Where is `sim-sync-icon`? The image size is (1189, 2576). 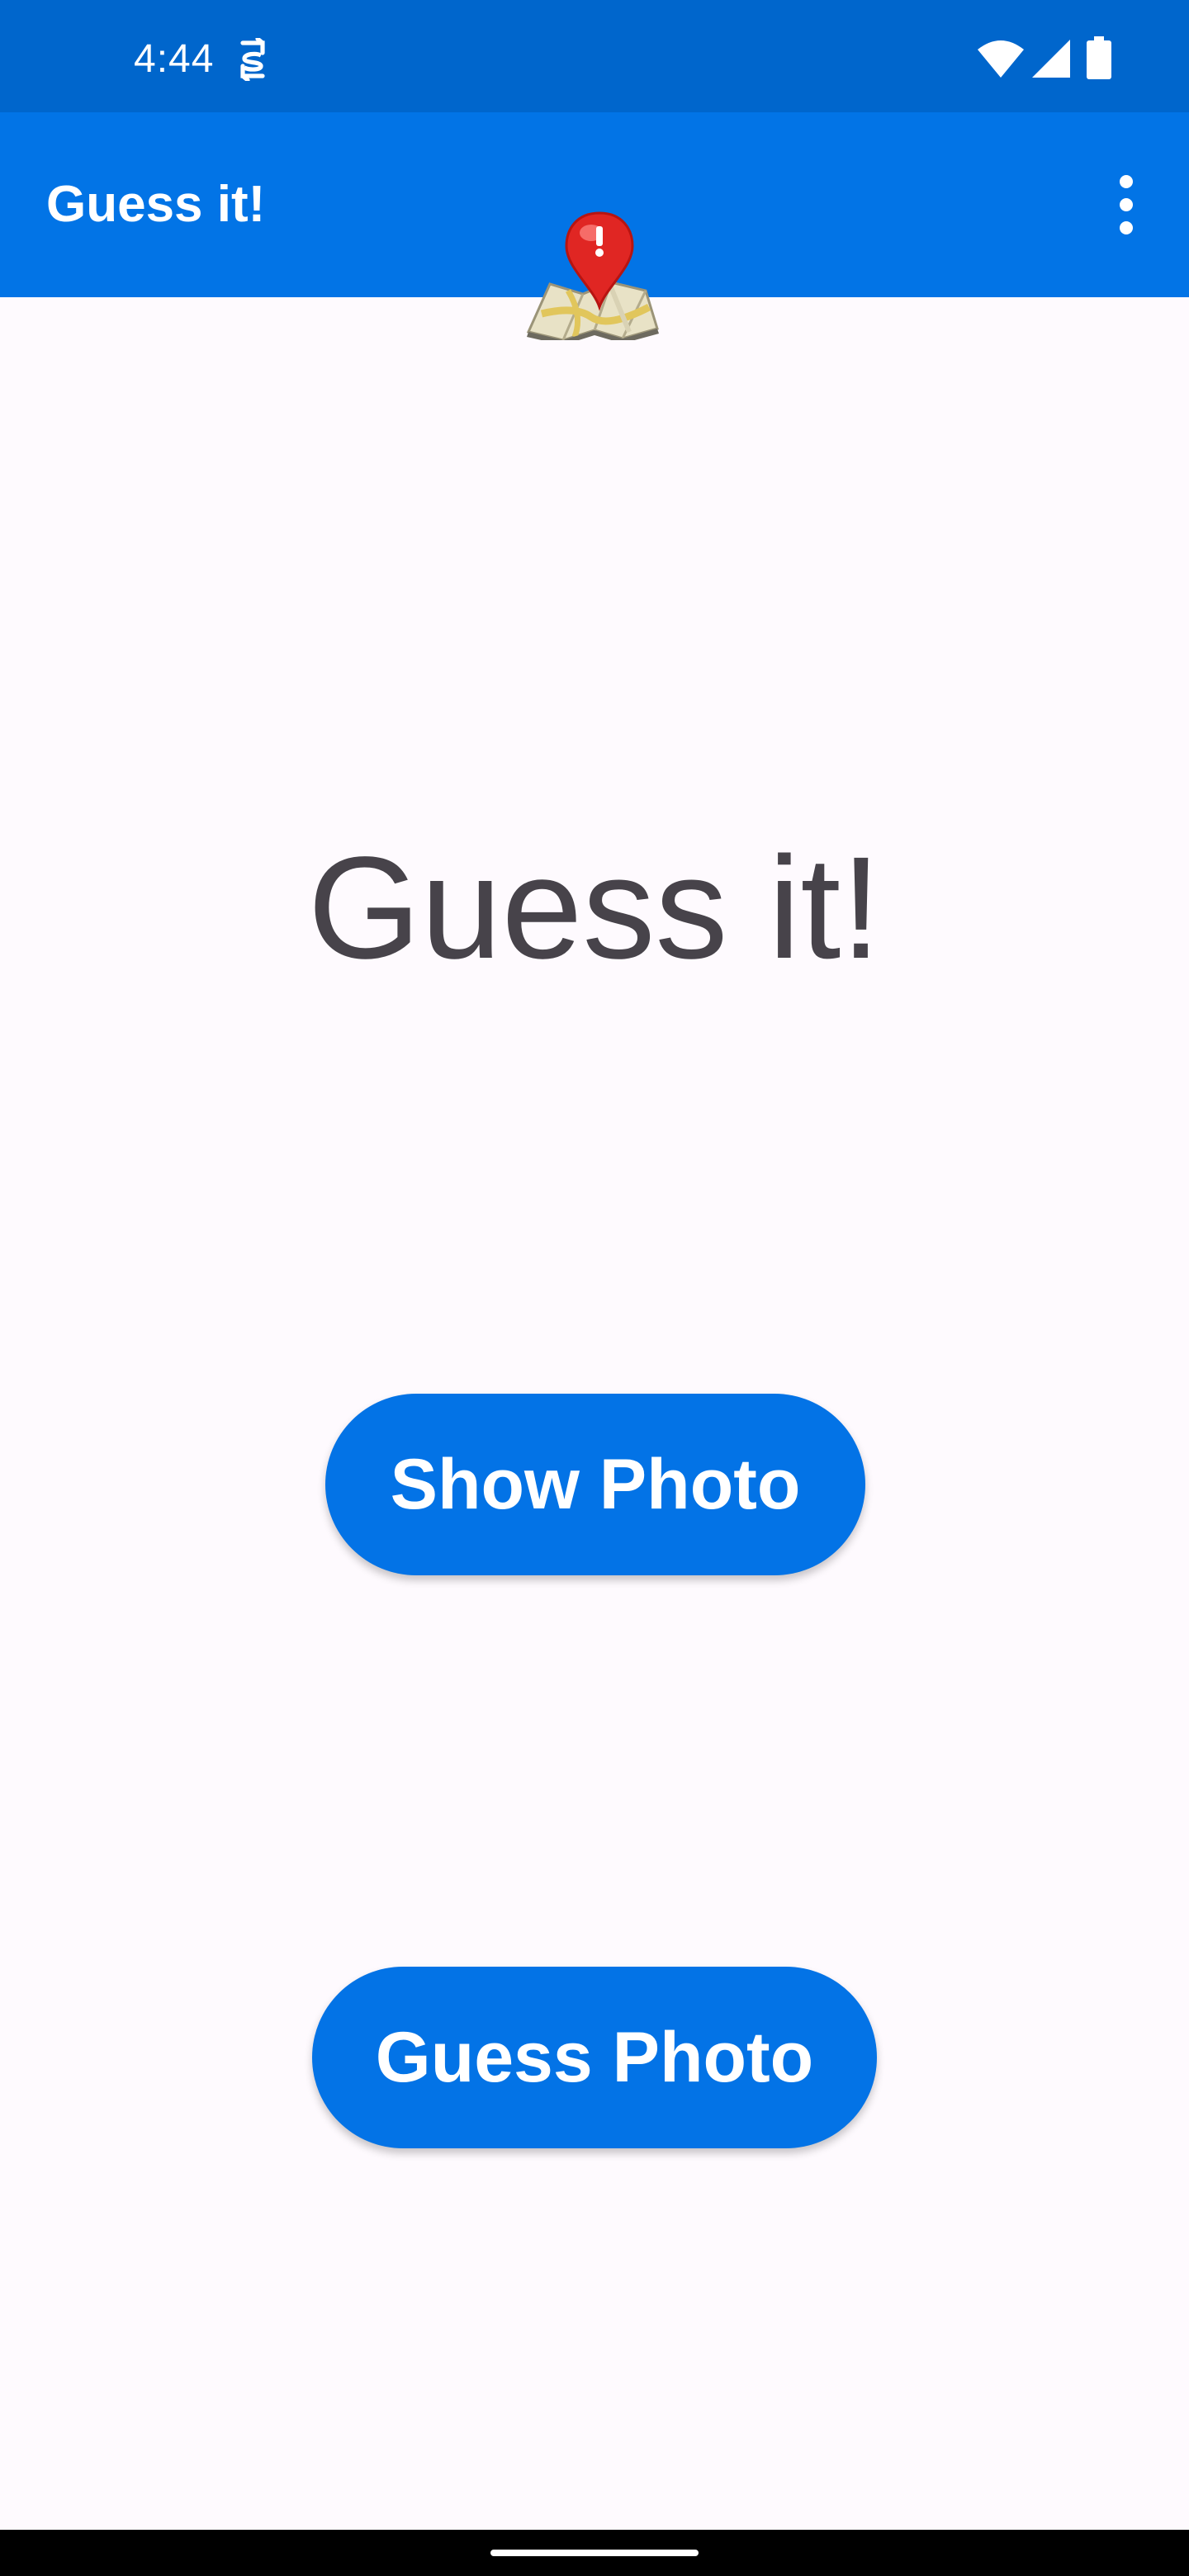 sim-sync-icon is located at coordinates (252, 59).